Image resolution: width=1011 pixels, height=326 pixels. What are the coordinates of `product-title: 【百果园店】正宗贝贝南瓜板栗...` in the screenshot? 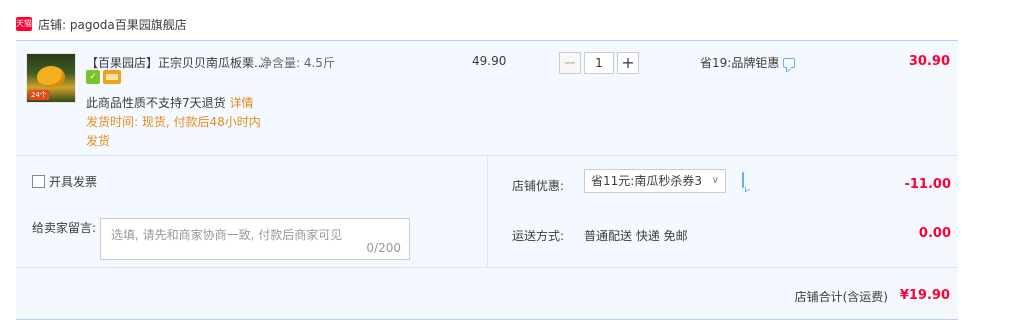 It's located at (176, 62).